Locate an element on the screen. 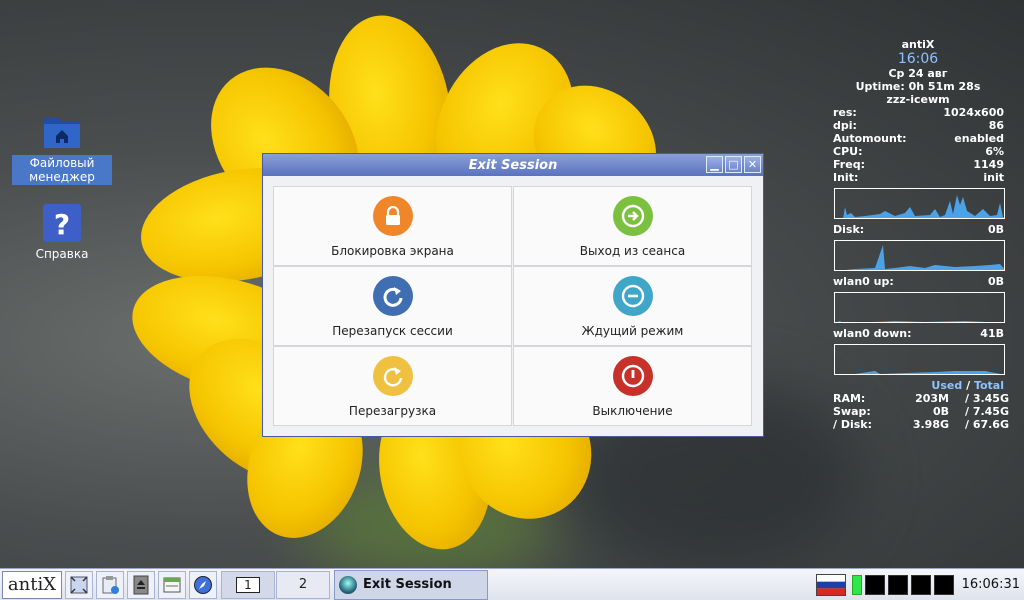 The width and height of the screenshot is (1024, 600). workspace-1: 1 is located at coordinates (248, 584).